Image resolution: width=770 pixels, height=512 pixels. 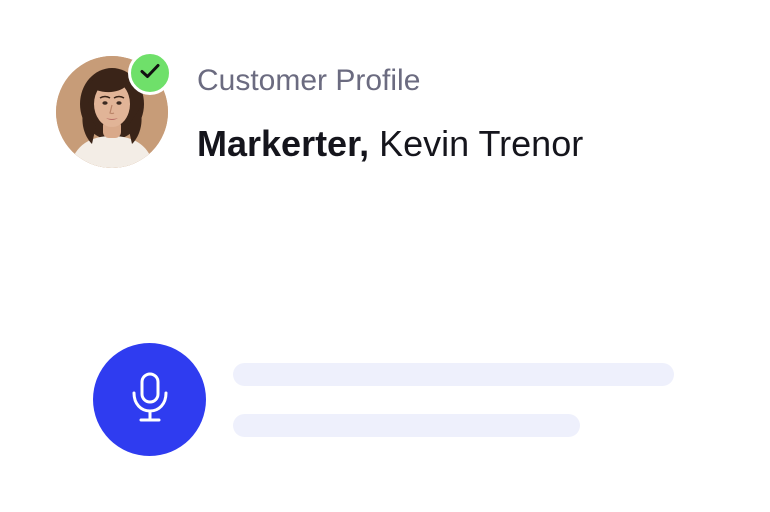 I want to click on profile-name: Markerter, Kevin Trenor, so click(x=390, y=144).